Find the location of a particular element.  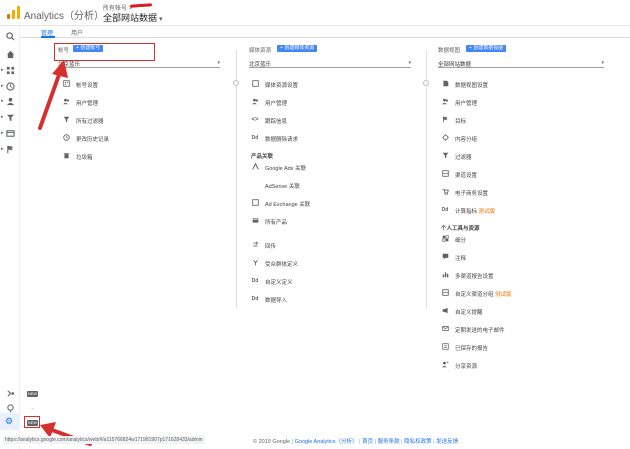

ads-icon is located at coordinates (255, 166).